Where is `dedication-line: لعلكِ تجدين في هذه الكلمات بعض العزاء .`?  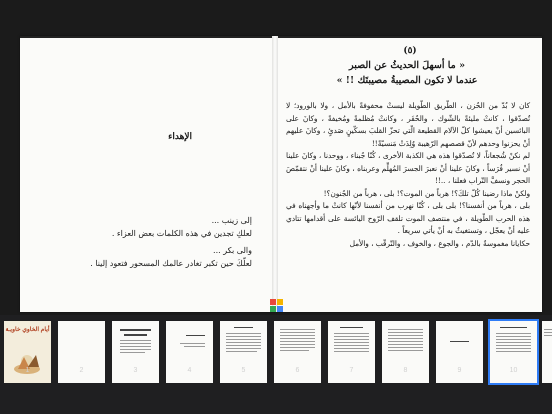 dedication-line: لعلكِ تجدين في هذه الكلمات بعض العزاء . is located at coordinates (181, 233).